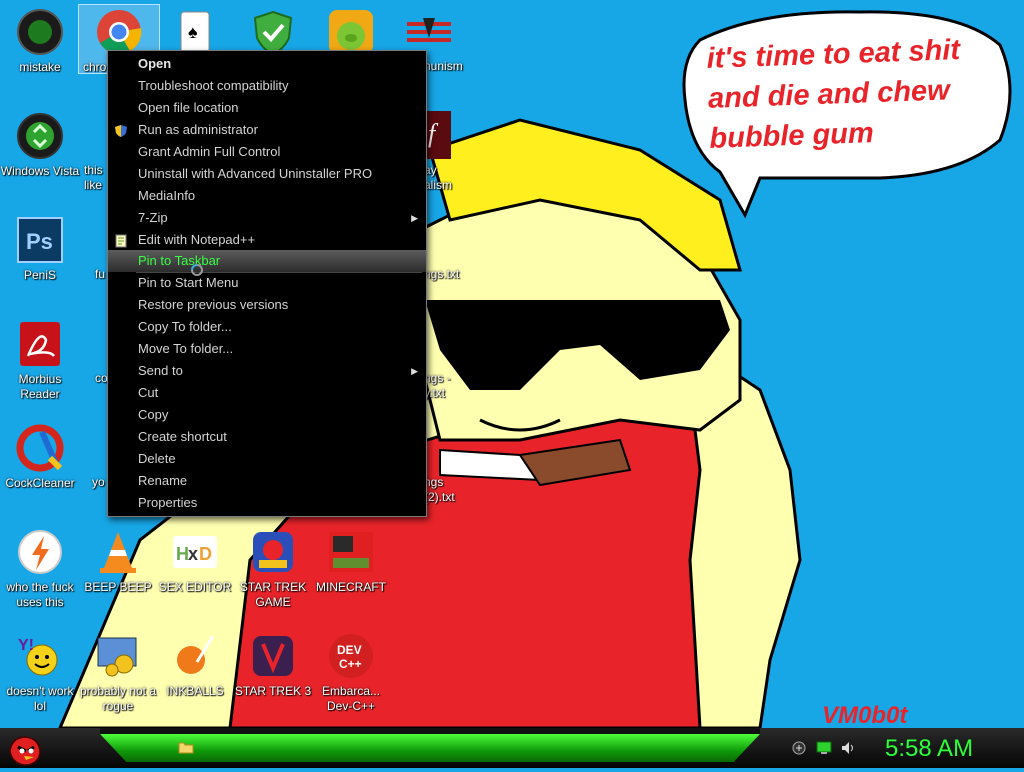 The width and height of the screenshot is (1024, 772). I want to click on menu-item-open-file-location: Open file location, so click(267, 108).